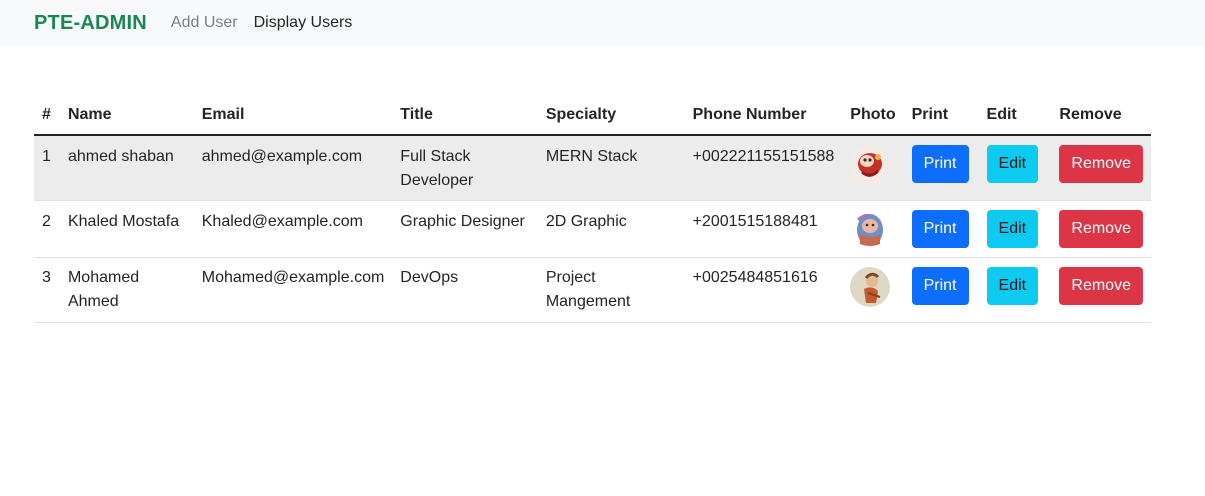 The image size is (1205, 496). I want to click on brand-logo: PTE-ADMIN, so click(90, 23).